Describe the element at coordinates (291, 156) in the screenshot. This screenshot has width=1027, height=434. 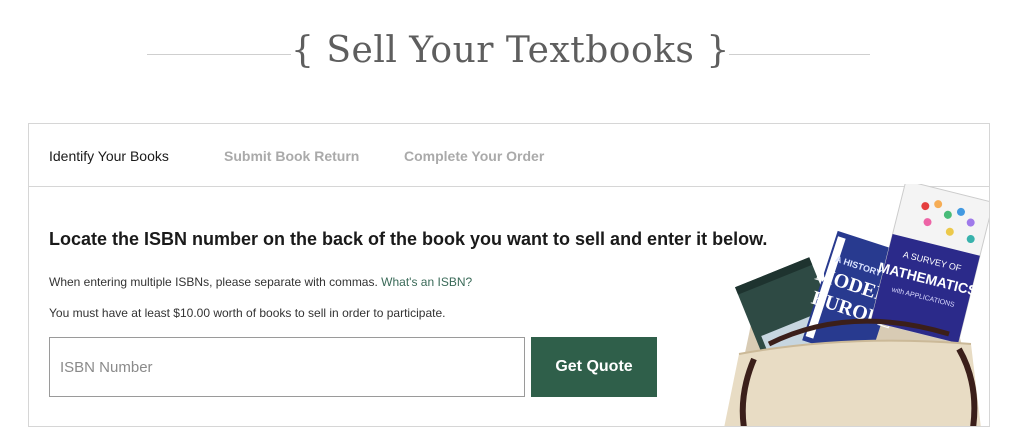
I see `tab-submit-book-return: Submit Book Return` at that location.